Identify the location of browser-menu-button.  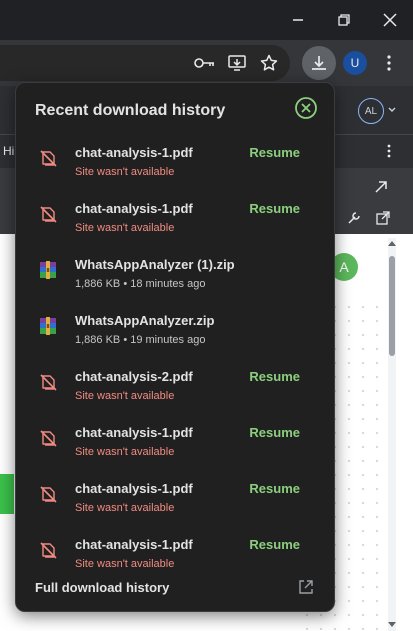
(389, 63).